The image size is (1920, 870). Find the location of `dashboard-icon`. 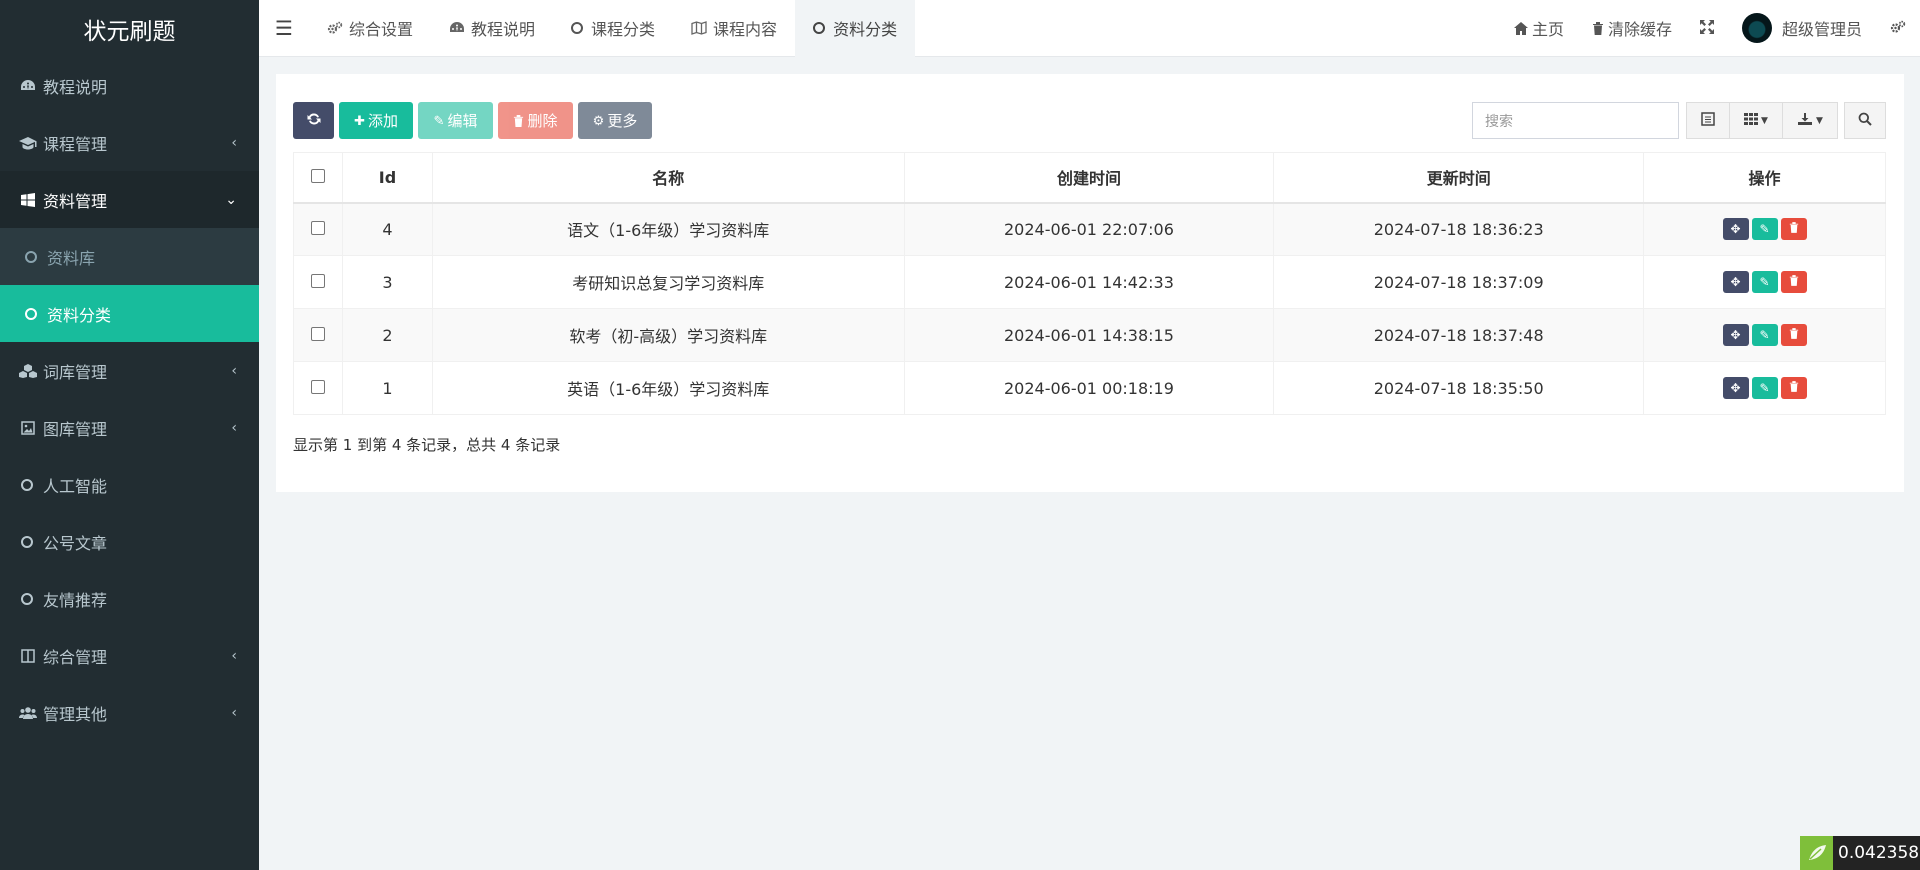

dashboard-icon is located at coordinates (457, 28).